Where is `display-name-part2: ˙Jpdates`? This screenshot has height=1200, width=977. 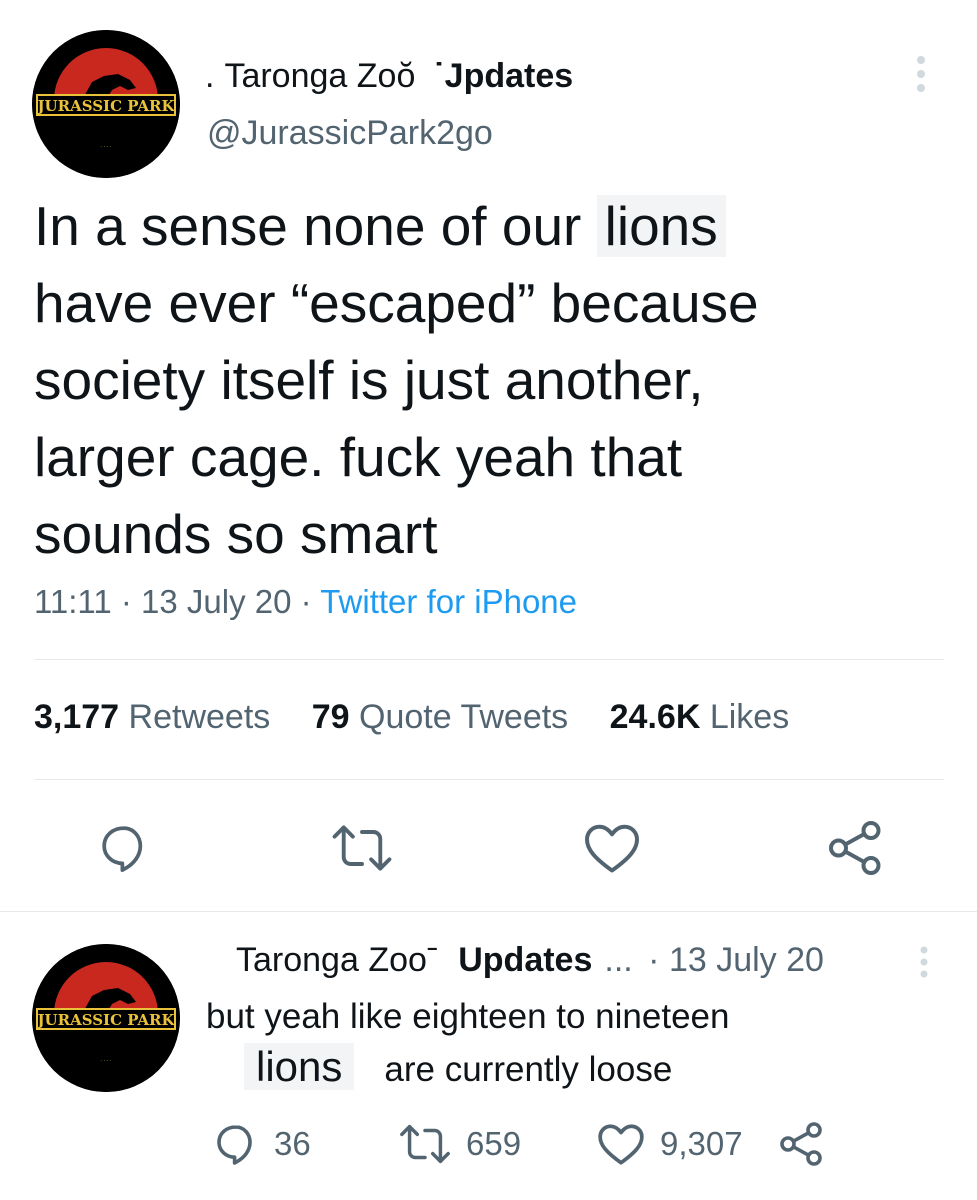 display-name-part2: ˙Jpdates is located at coordinates (503, 76).